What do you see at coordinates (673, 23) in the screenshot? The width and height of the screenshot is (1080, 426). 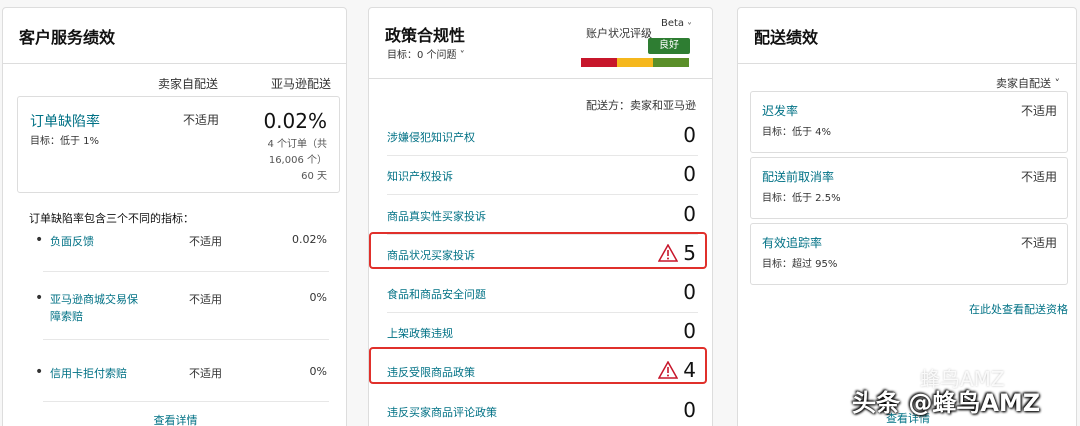 I see `beta-badge: Beta` at bounding box center [673, 23].